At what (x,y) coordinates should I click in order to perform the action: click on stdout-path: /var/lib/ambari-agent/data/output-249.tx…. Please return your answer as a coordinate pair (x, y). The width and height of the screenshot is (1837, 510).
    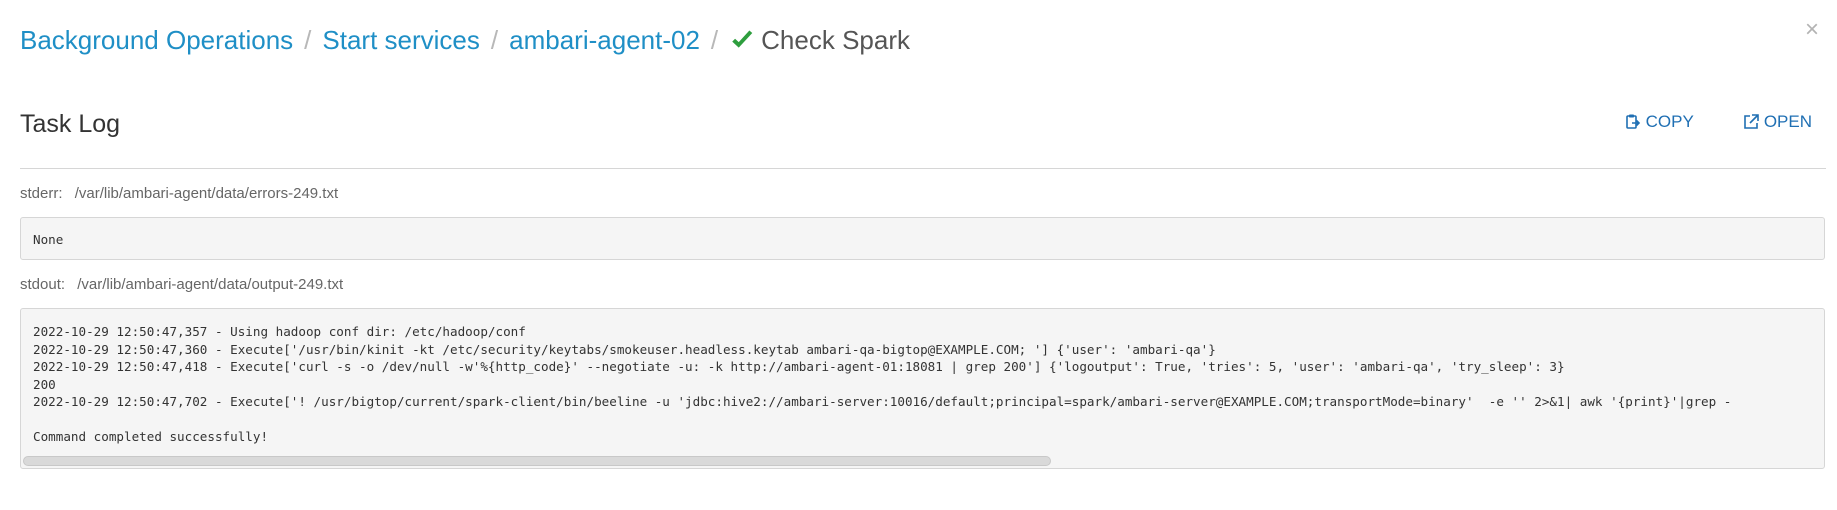
    Looking at the image, I should click on (210, 284).